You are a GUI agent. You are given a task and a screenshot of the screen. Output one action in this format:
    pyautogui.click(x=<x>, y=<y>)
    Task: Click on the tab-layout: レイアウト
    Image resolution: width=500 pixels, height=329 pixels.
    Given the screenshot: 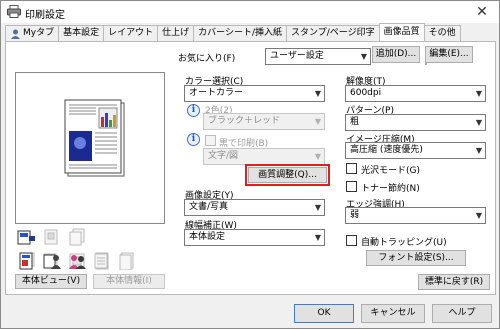 What is the action you would take?
    pyautogui.click(x=131, y=33)
    